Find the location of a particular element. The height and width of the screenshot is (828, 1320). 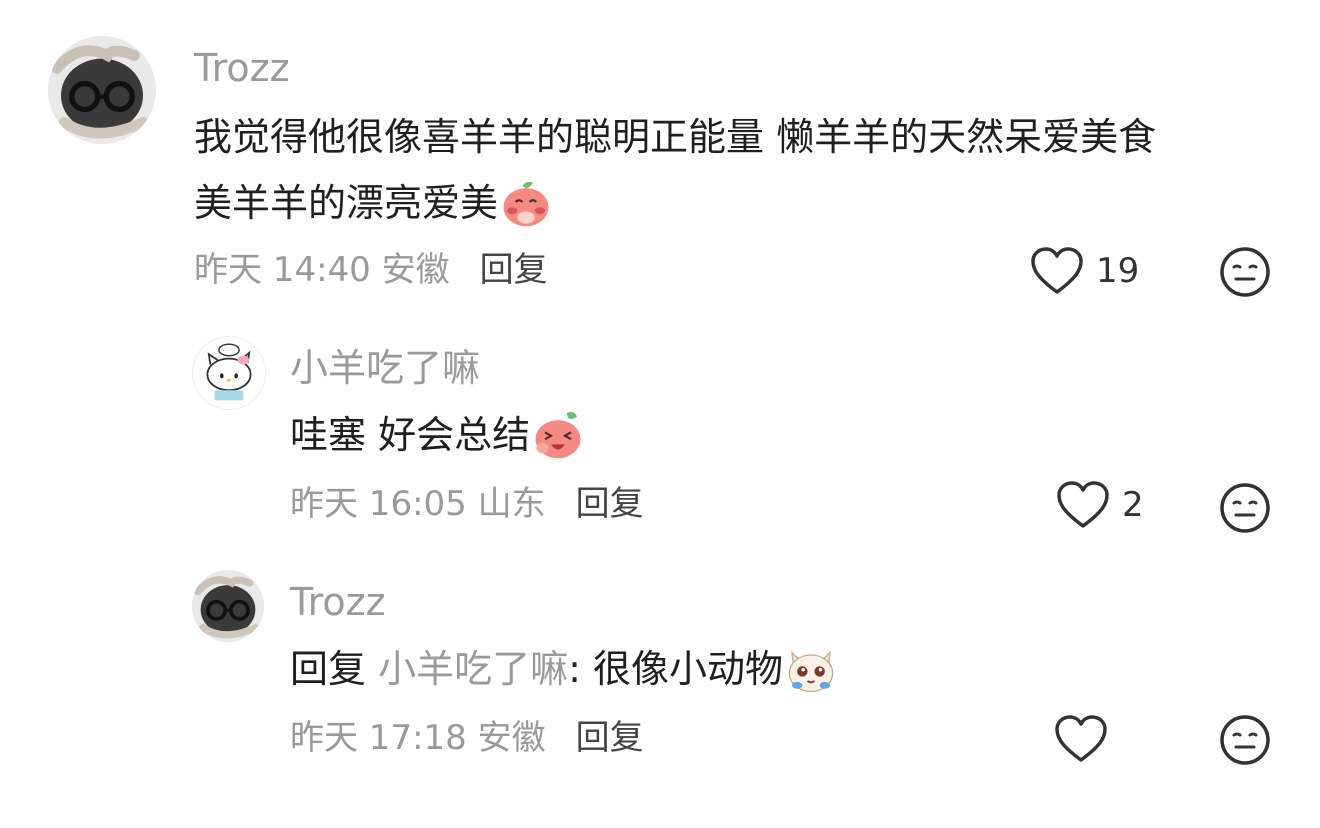

laughing-peach-emoji-icon is located at coordinates (558, 434).